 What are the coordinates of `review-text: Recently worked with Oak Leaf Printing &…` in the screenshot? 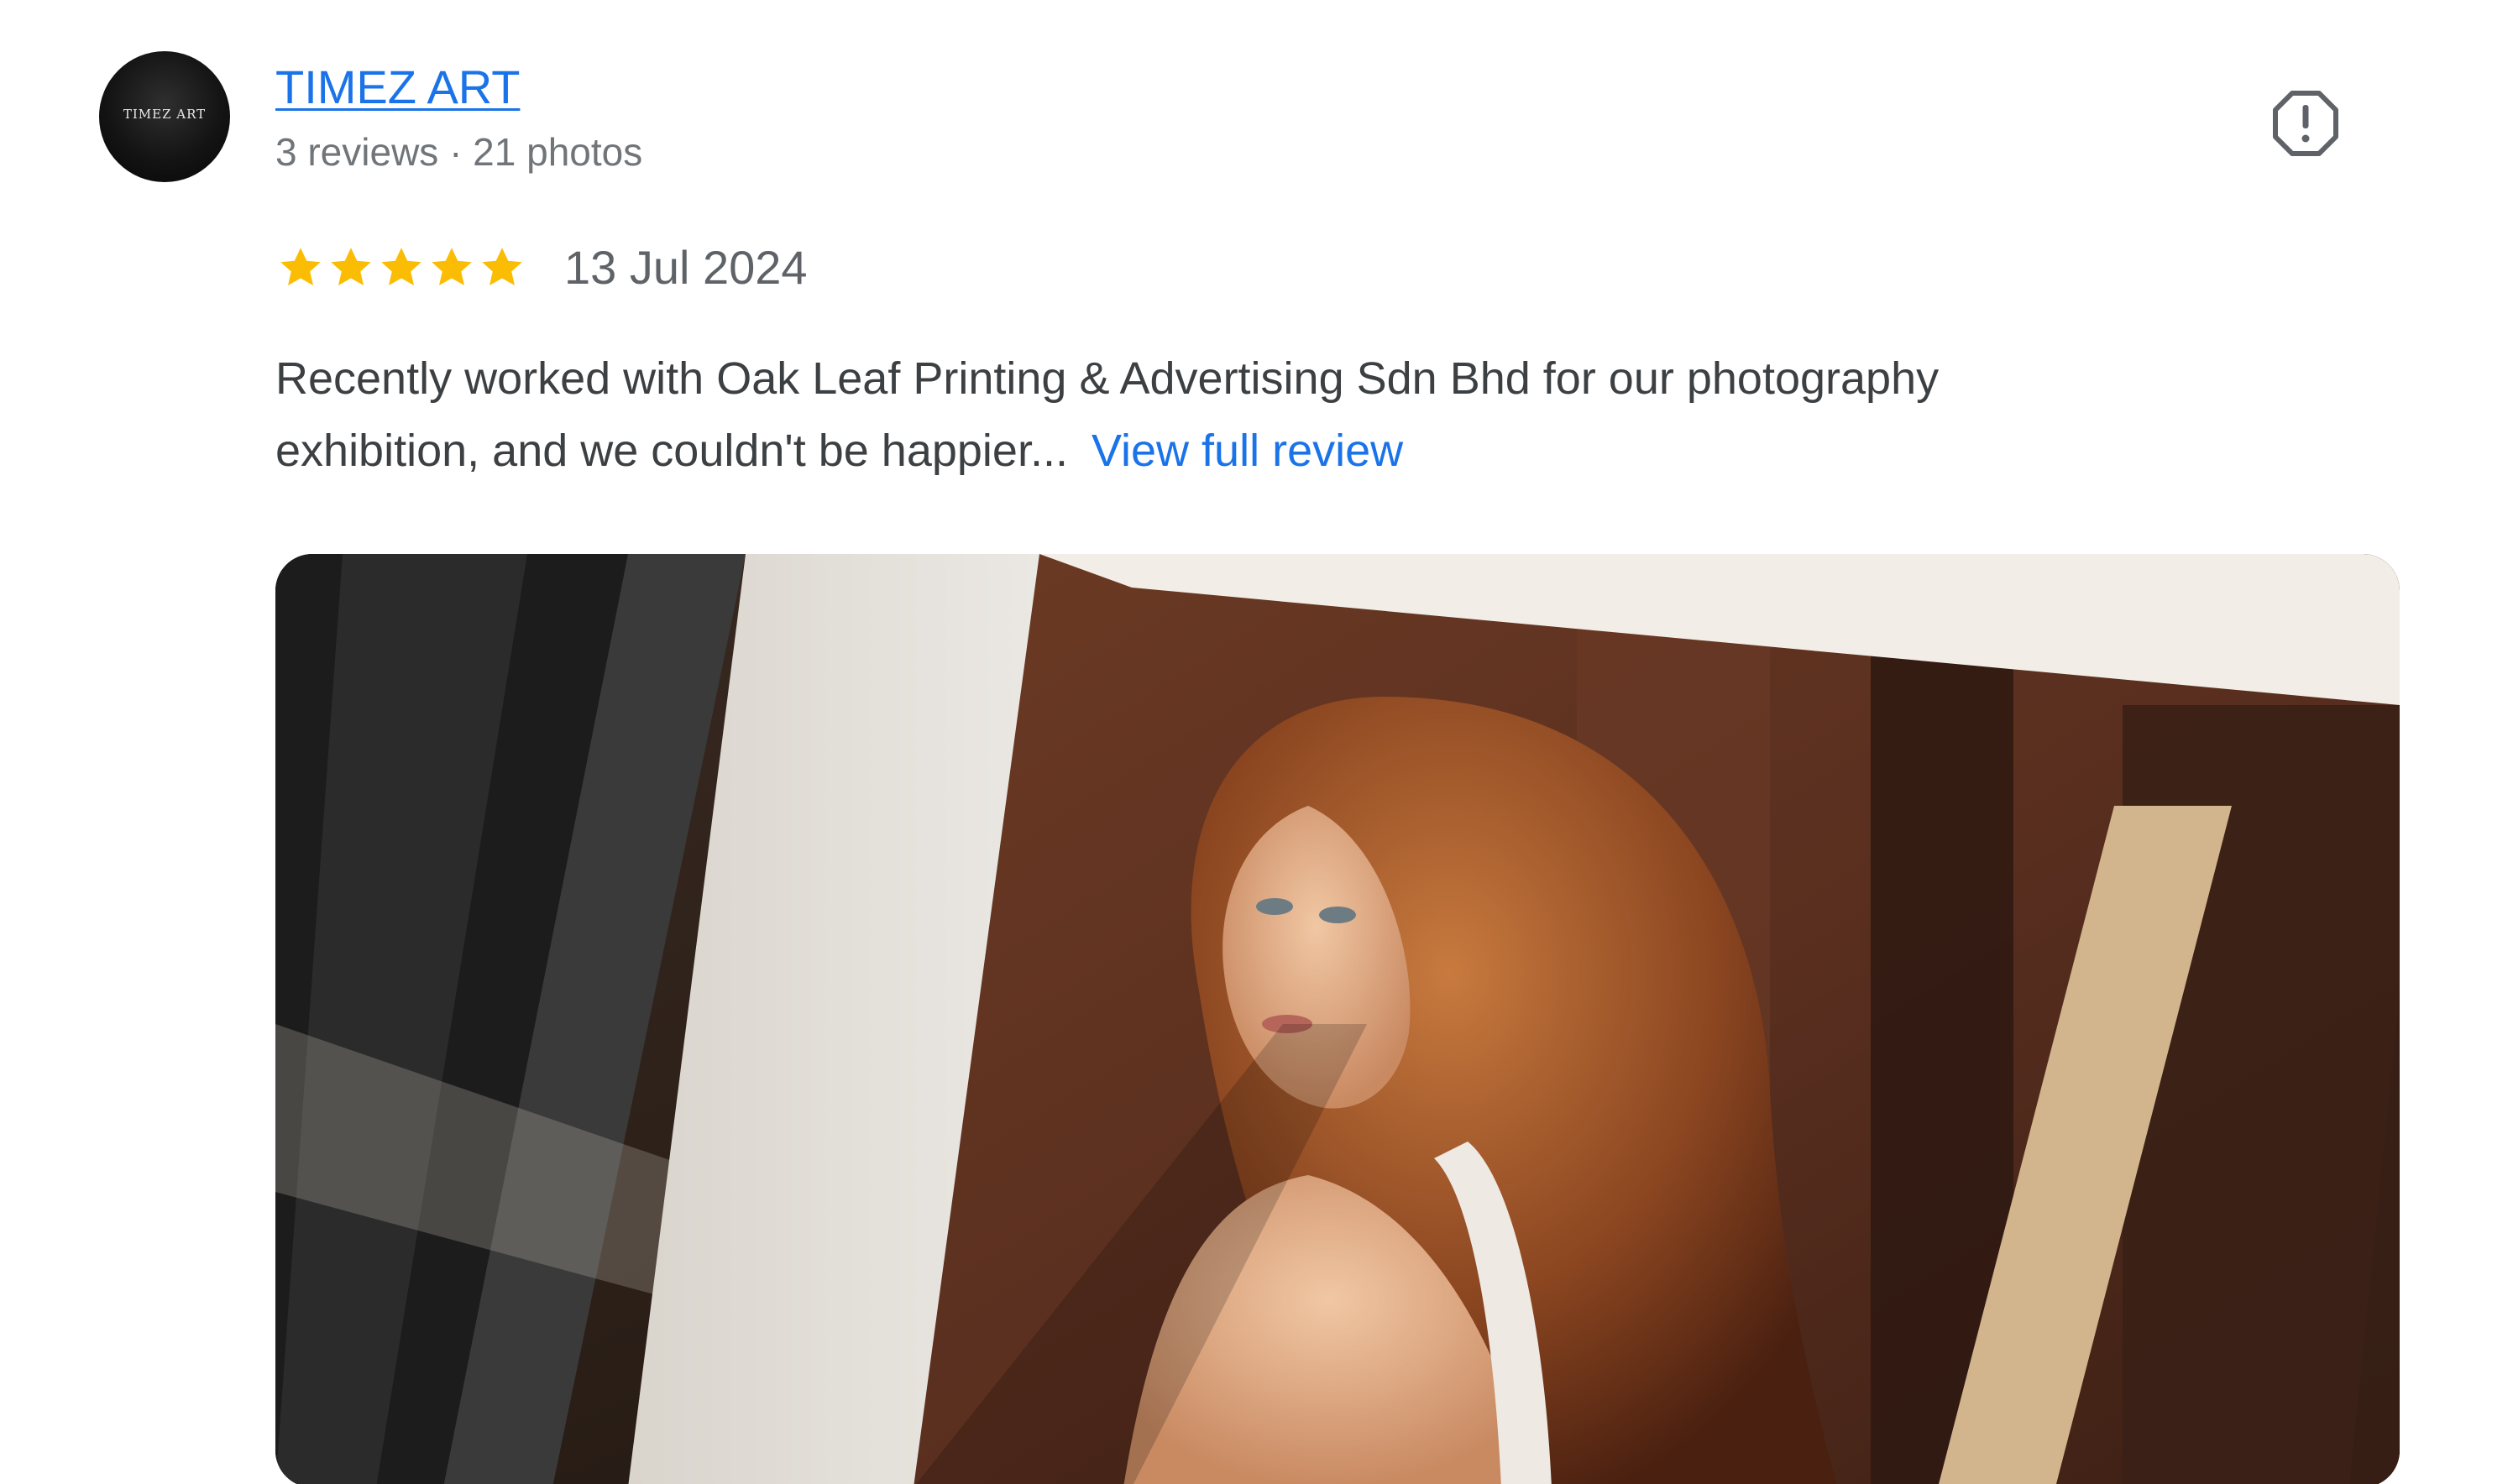 It's located at (1366, 414).